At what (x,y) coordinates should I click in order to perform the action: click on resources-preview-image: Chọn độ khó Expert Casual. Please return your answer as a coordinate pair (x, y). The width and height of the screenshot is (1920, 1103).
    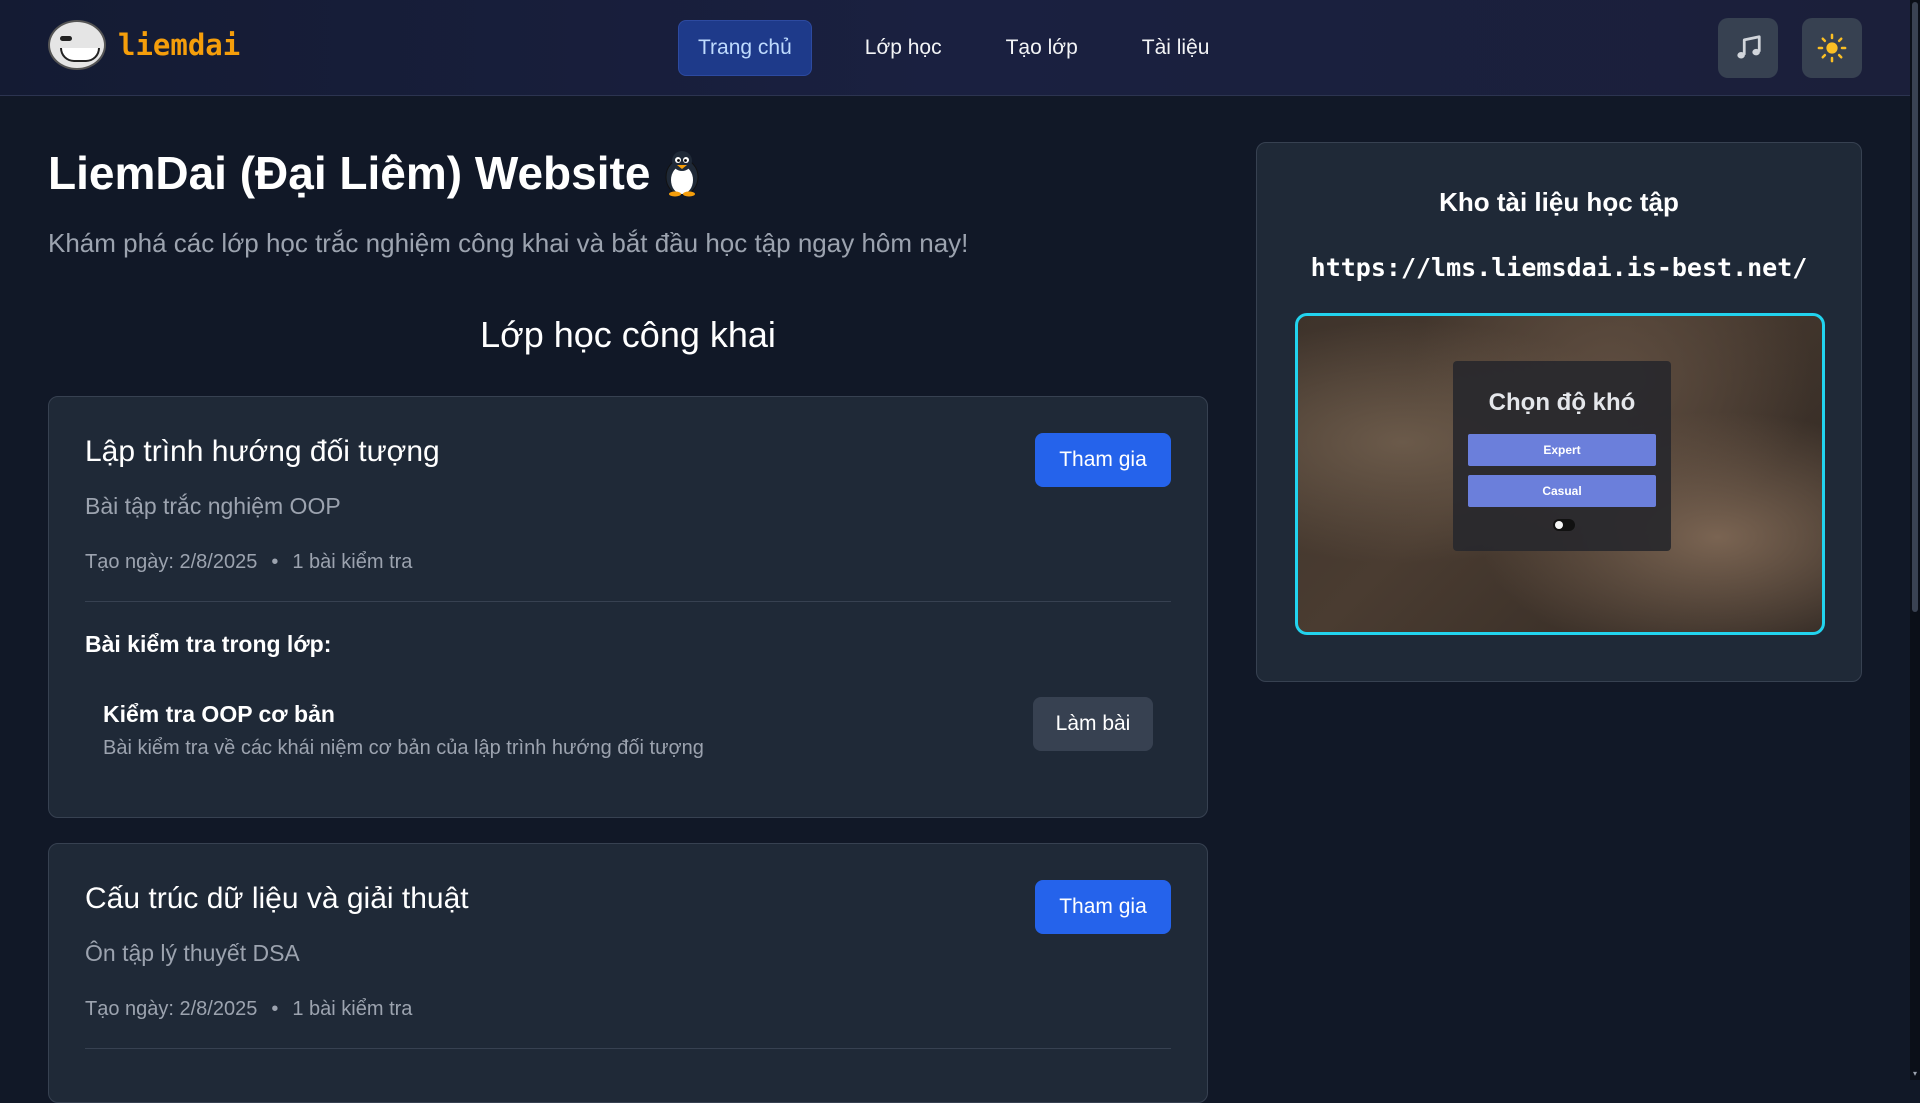
    Looking at the image, I should click on (1560, 474).